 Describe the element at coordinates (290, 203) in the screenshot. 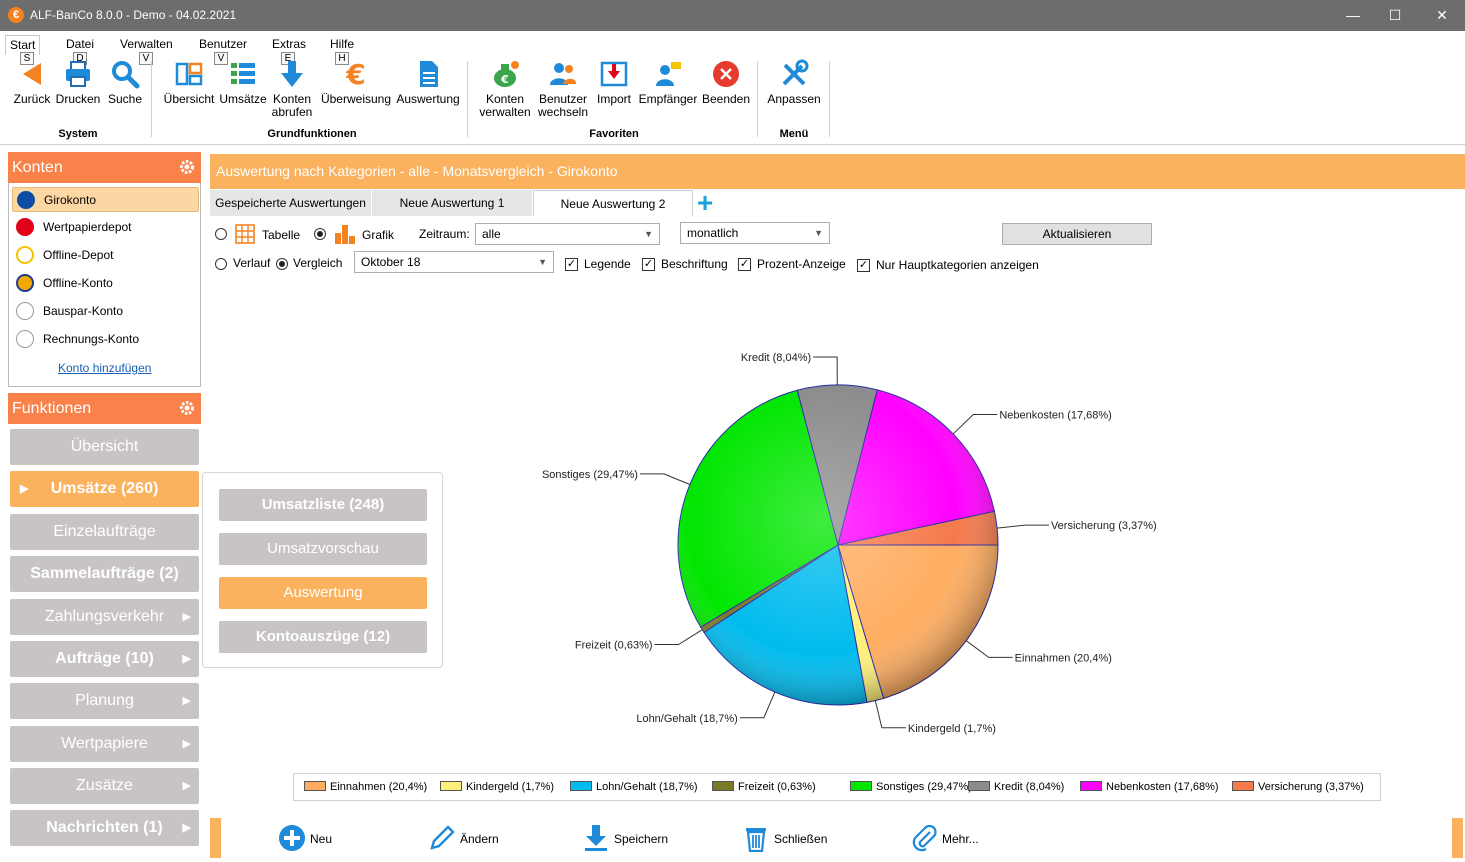

I see `tab-saved-evaluations: Gespeicherte Auswertungen` at that location.